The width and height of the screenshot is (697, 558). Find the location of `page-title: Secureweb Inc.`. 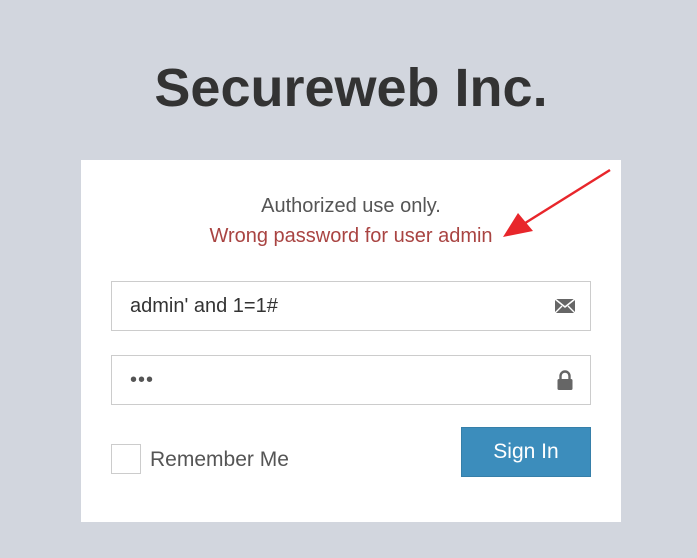

page-title: Secureweb Inc. is located at coordinates (351, 88).